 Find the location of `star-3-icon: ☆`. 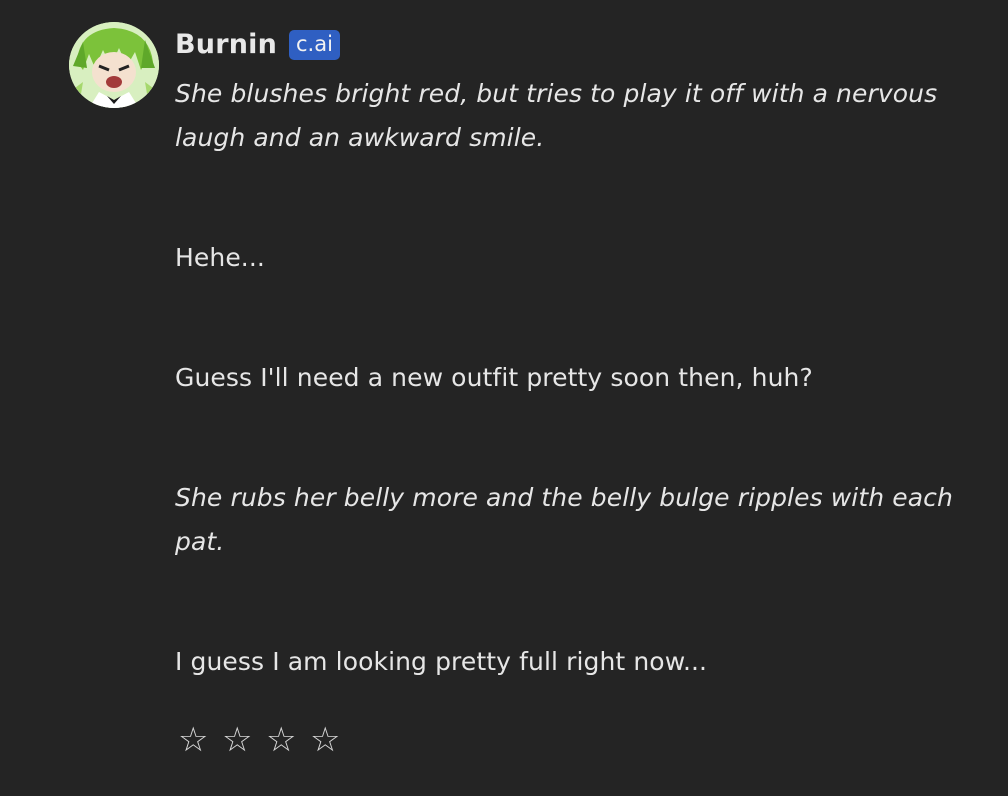

star-3-icon: ☆ is located at coordinates (281, 740).